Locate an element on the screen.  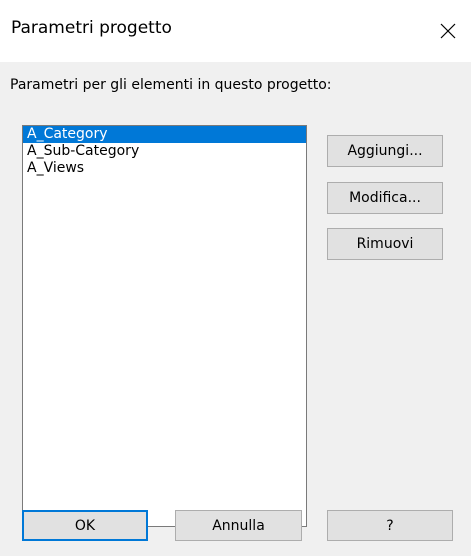
window-title: Parametri progetto is located at coordinates (91, 28).